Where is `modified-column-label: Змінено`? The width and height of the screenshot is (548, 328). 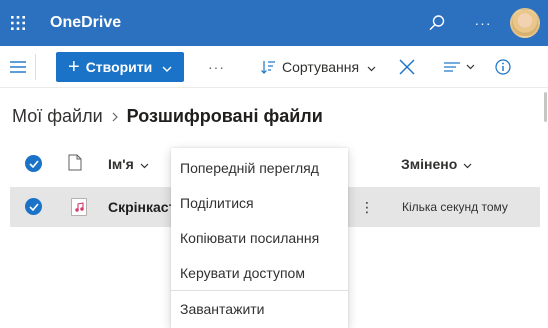 modified-column-label: Змінено is located at coordinates (429, 164).